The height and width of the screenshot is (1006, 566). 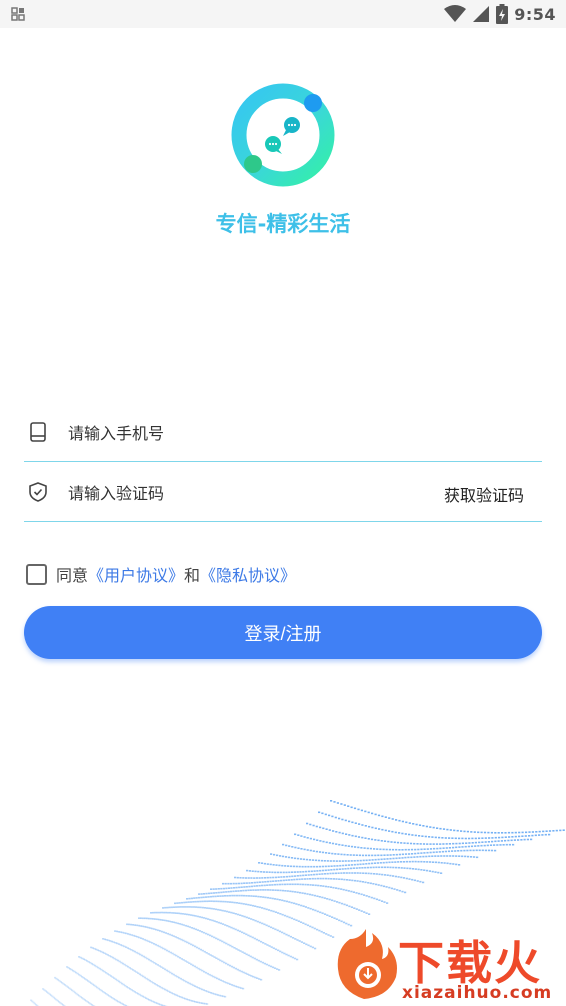 I want to click on get-code-button: 获取验证码, so click(x=484, y=494).